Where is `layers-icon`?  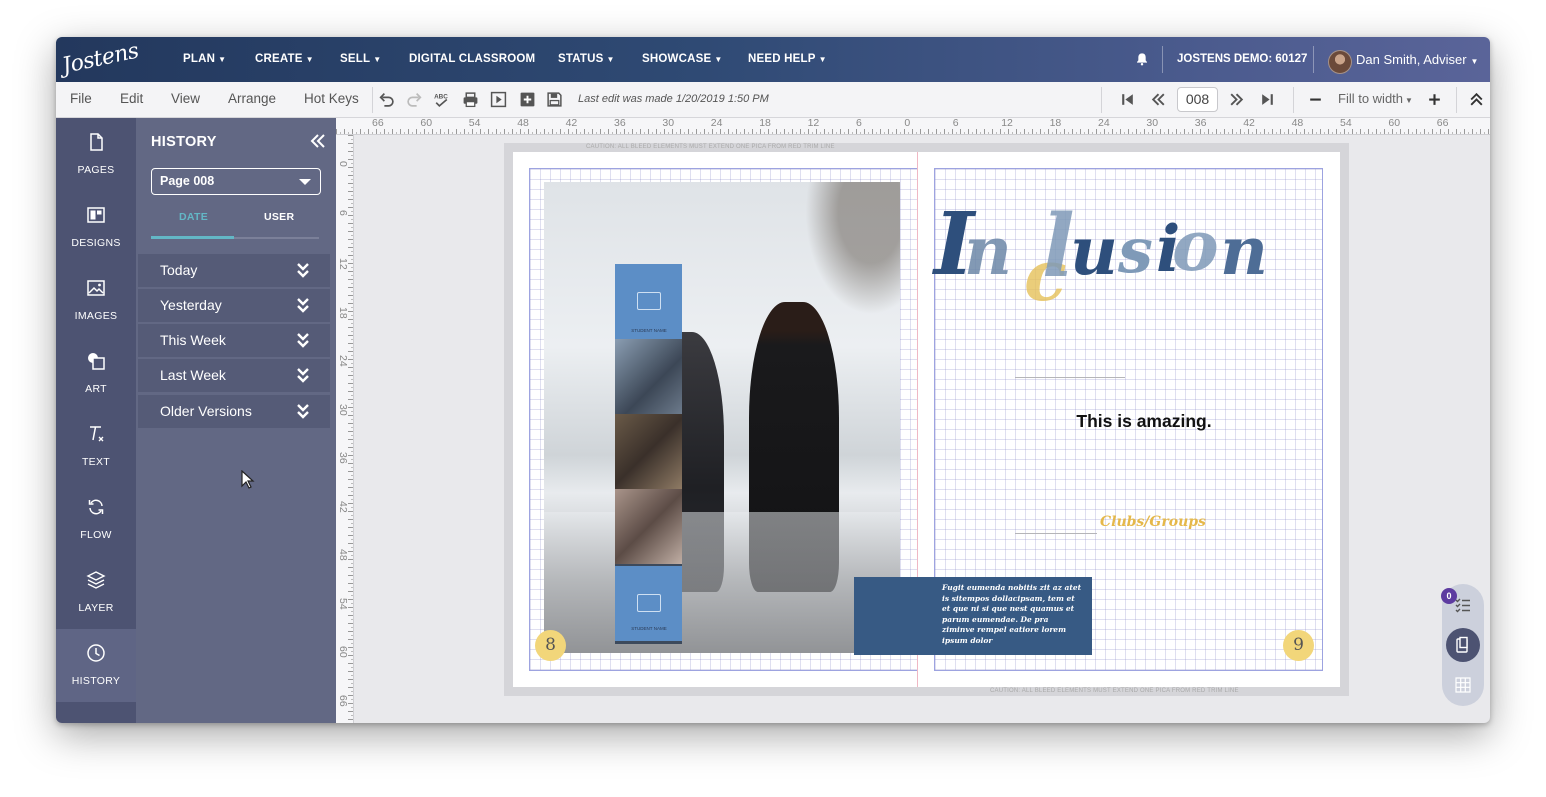 layers-icon is located at coordinates (96, 580).